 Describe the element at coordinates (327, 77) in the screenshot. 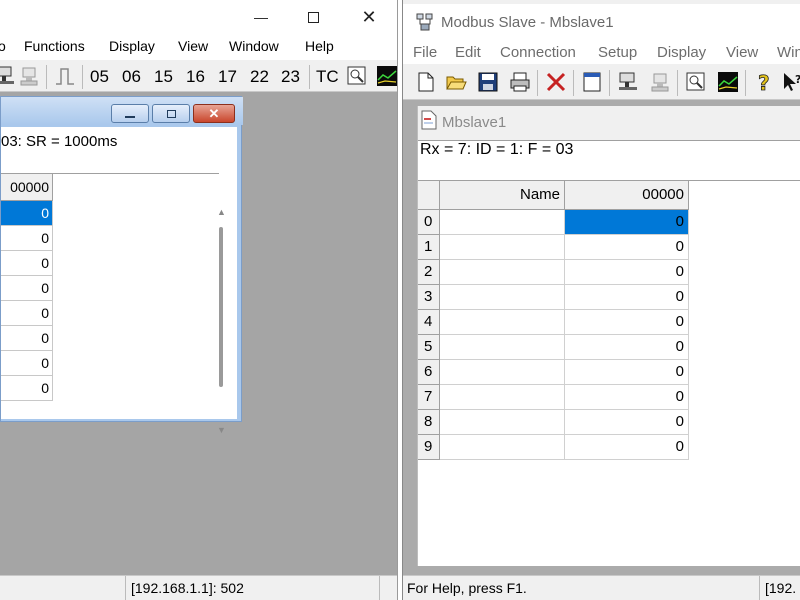

I see `tc-button: TC` at that location.